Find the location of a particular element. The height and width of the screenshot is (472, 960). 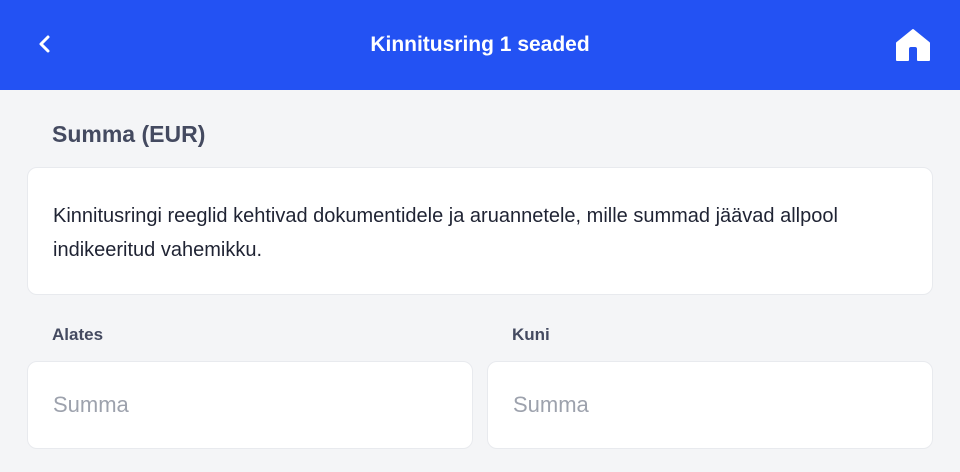

to-label: Kuni is located at coordinates (531, 334).